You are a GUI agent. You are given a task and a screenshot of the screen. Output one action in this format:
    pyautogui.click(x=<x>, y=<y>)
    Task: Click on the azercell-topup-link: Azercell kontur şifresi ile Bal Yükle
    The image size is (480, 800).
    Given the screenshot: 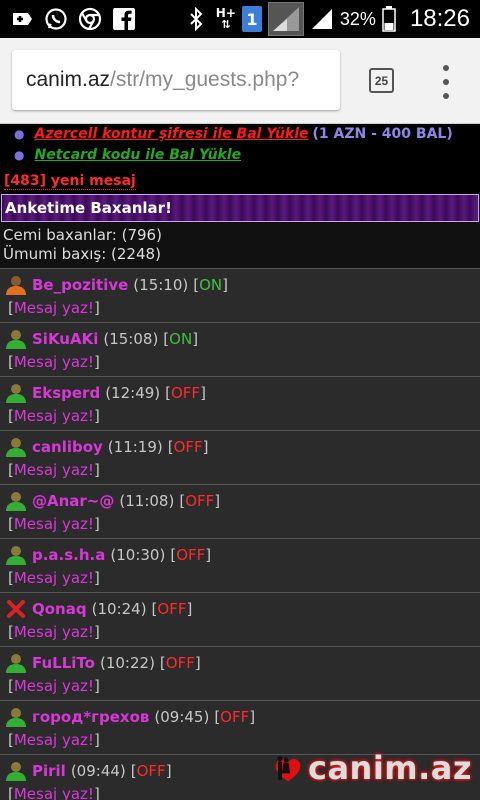 What is the action you would take?
    pyautogui.click(x=171, y=134)
    